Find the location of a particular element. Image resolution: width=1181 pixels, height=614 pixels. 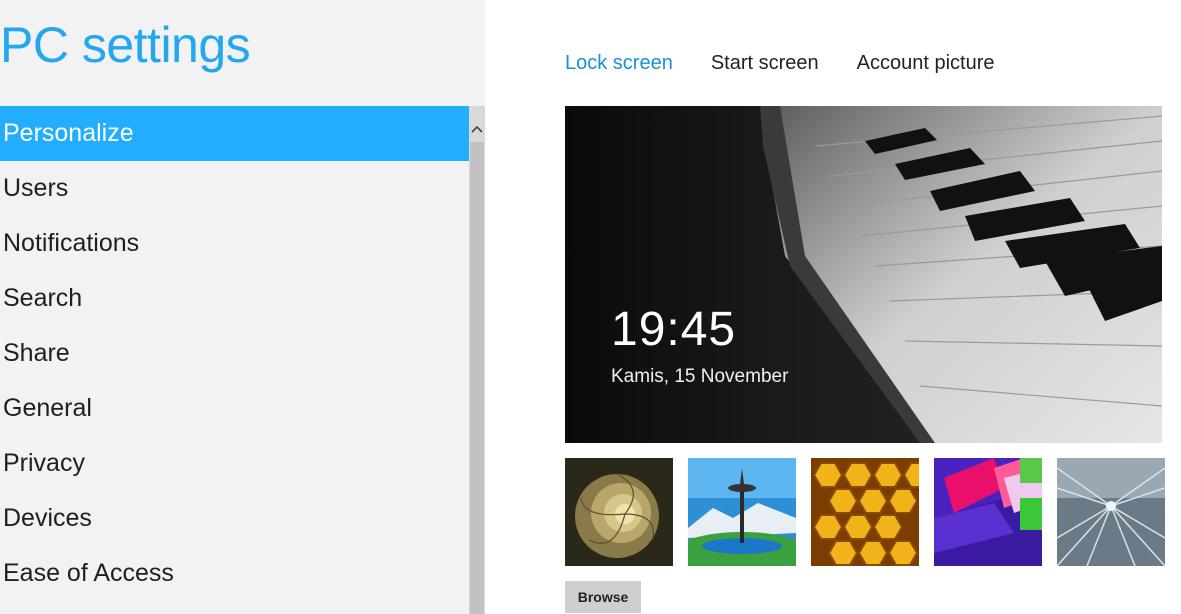

nav-item-share: Share is located at coordinates (234, 353).